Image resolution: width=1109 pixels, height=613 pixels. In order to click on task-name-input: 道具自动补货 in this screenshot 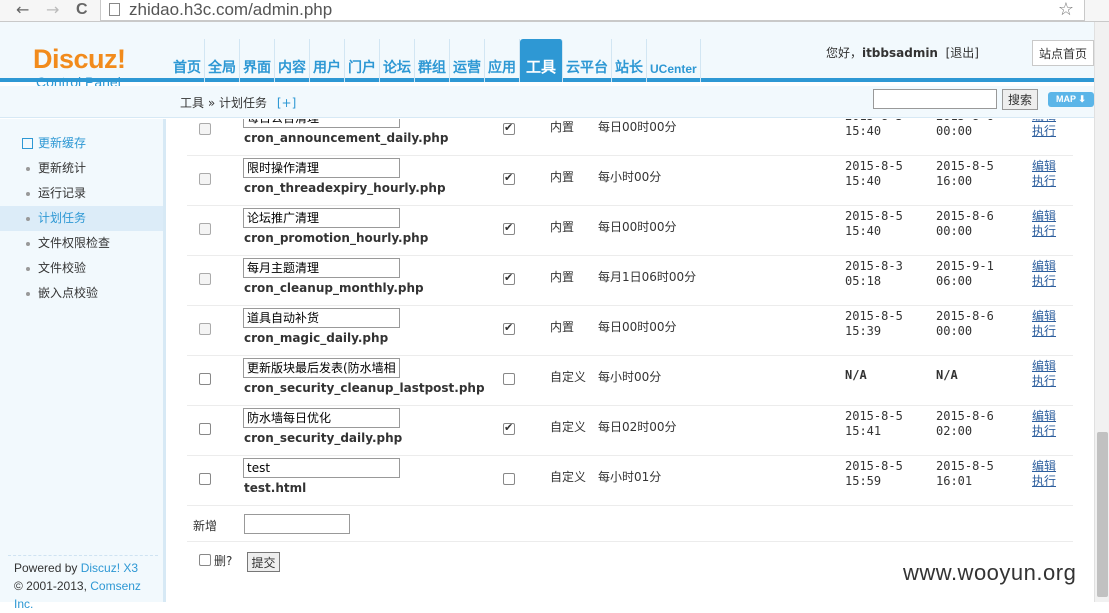, I will do `click(321, 318)`.